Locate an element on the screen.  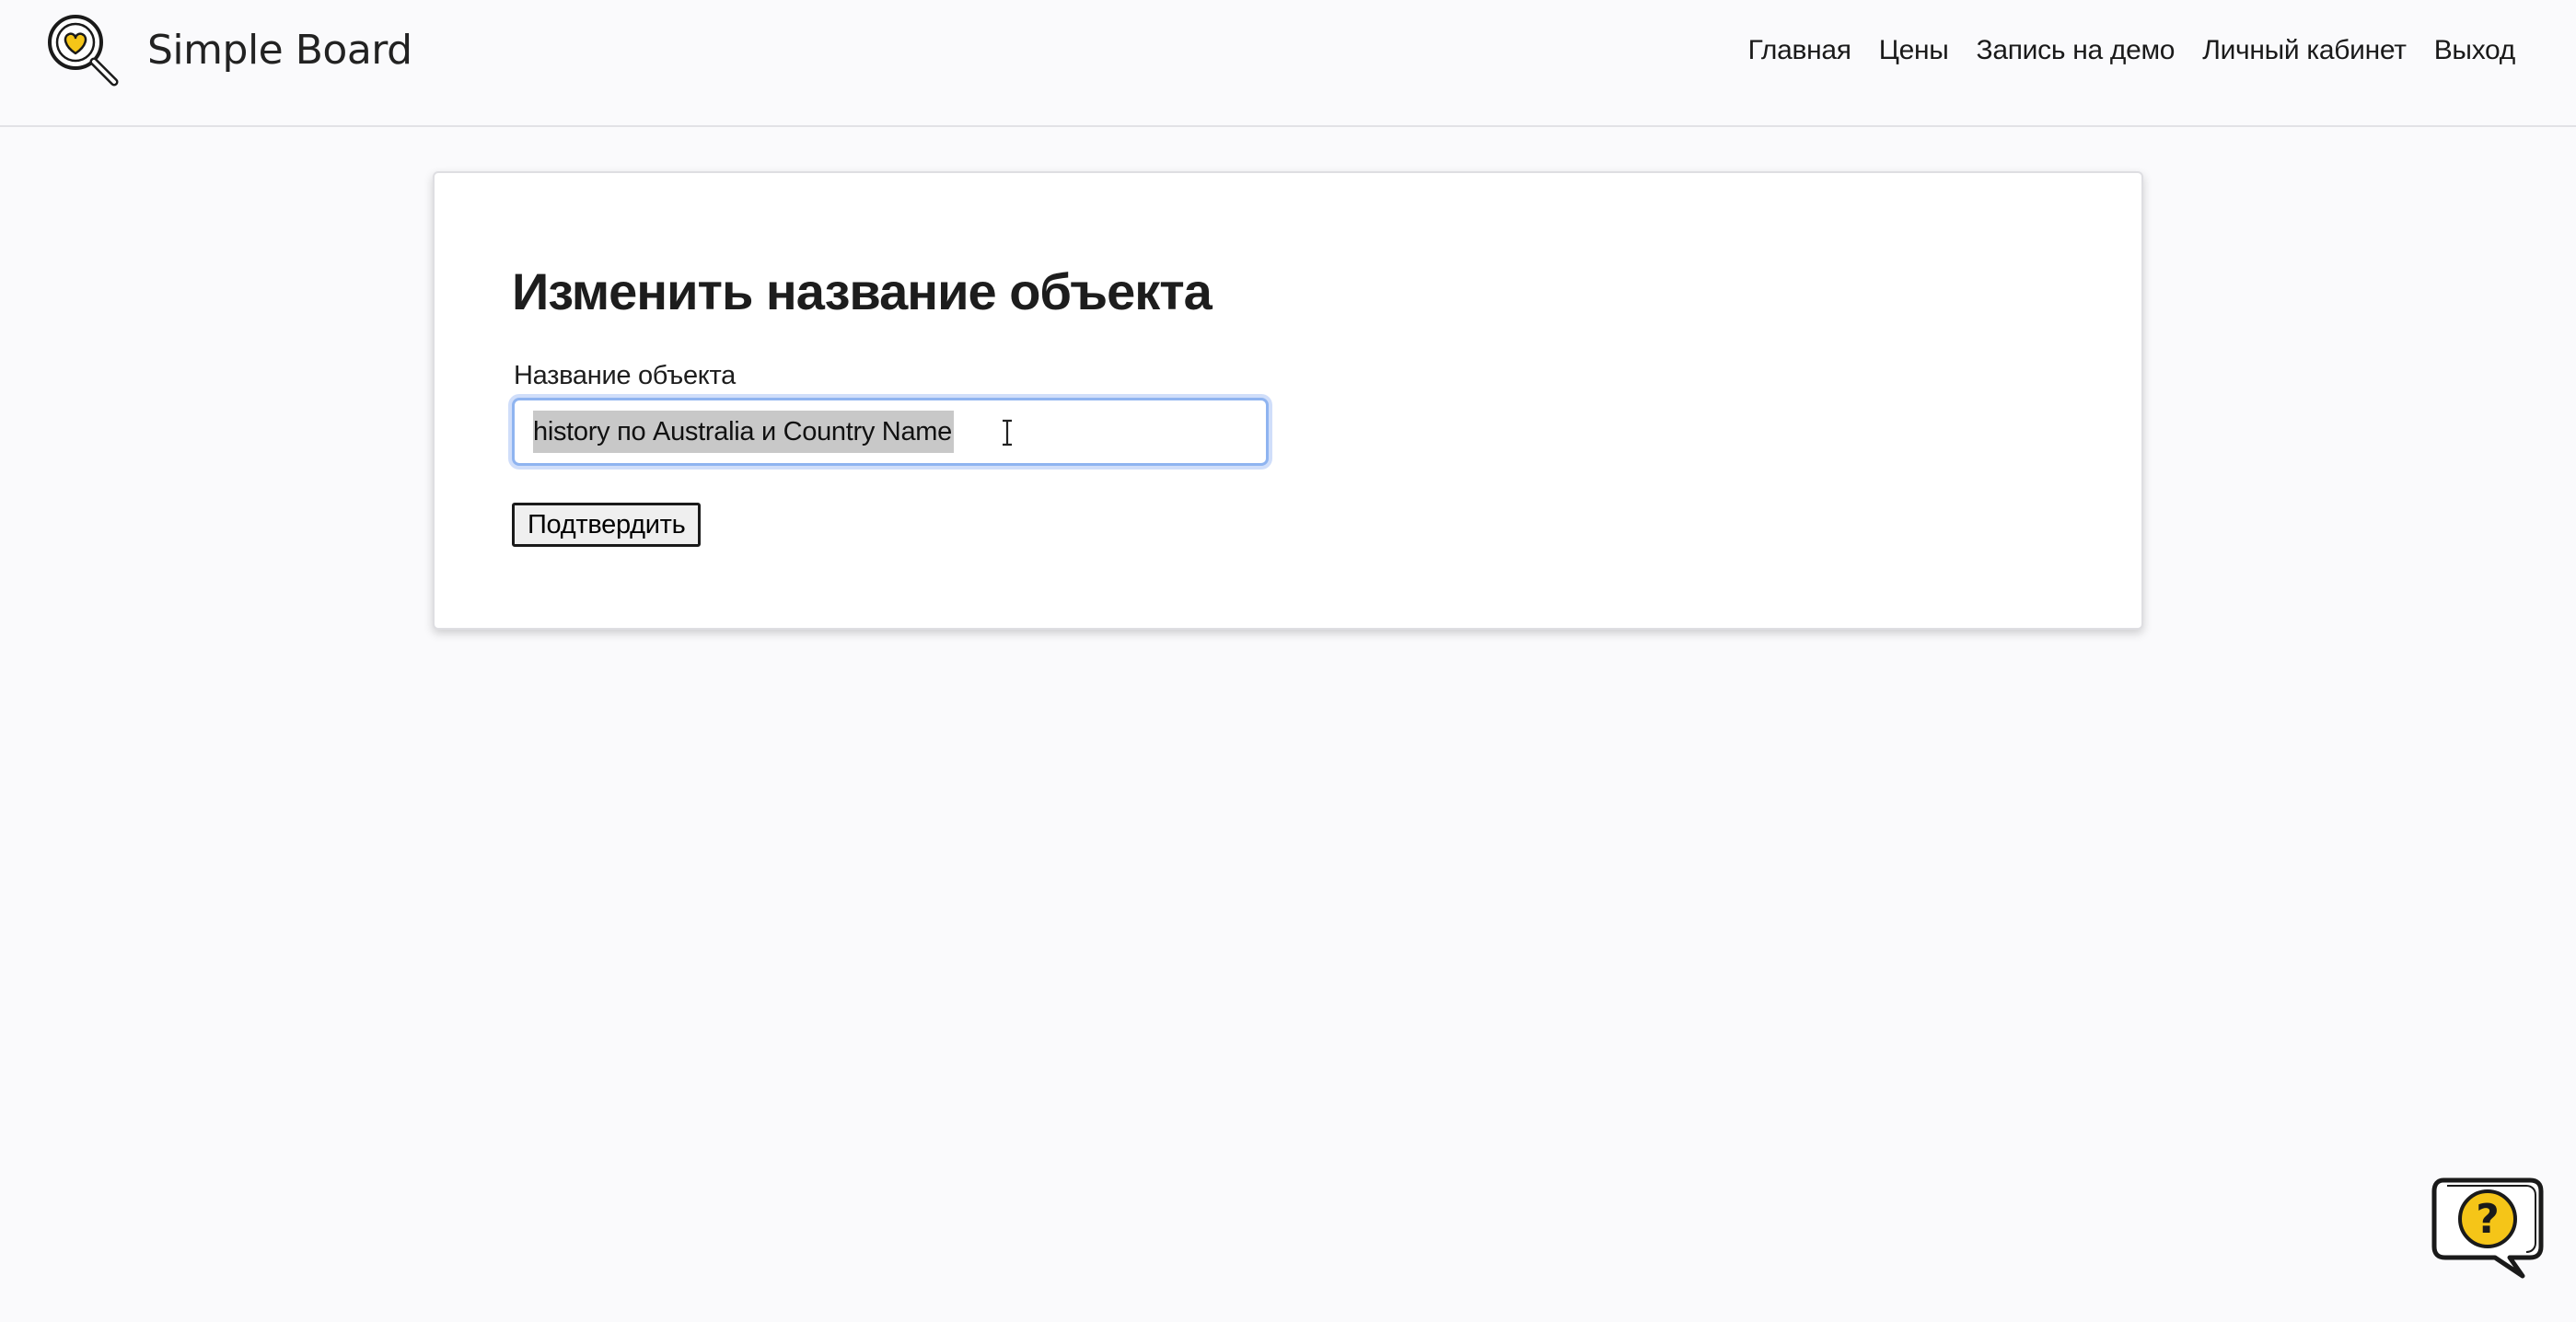
brand-link: Simple Board is located at coordinates (228, 49).